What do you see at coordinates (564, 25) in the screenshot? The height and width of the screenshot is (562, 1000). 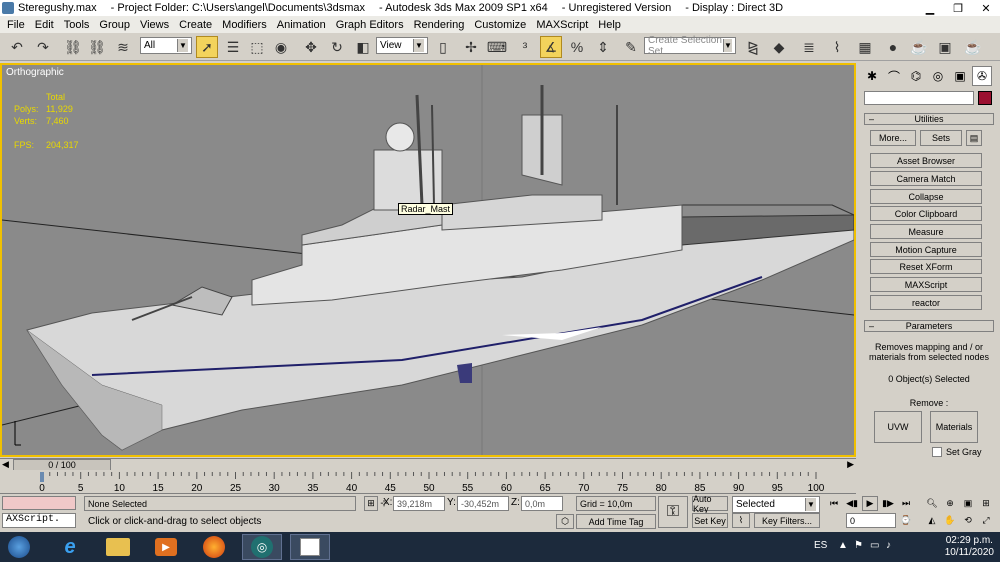 I see `menu-maxscript: MAXScript` at bounding box center [564, 25].